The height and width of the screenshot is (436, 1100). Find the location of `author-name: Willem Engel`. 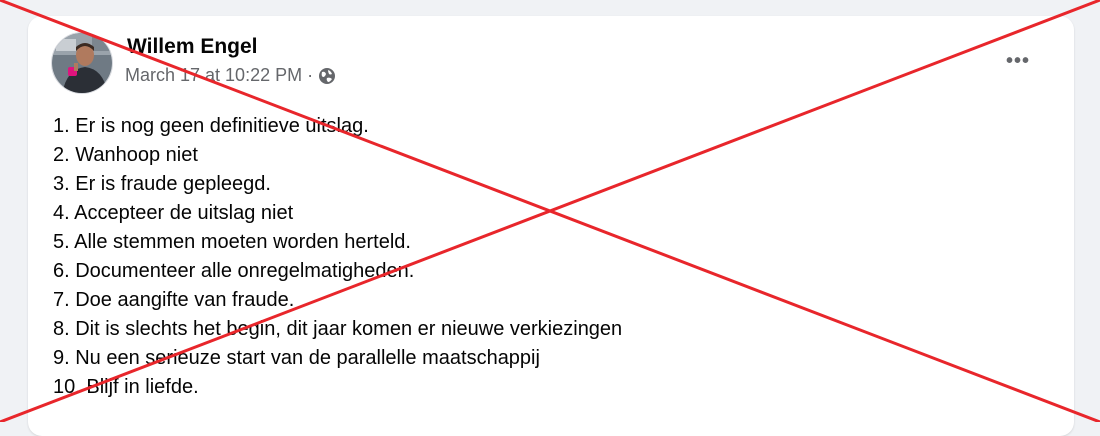

author-name: Willem Engel is located at coordinates (192, 47).